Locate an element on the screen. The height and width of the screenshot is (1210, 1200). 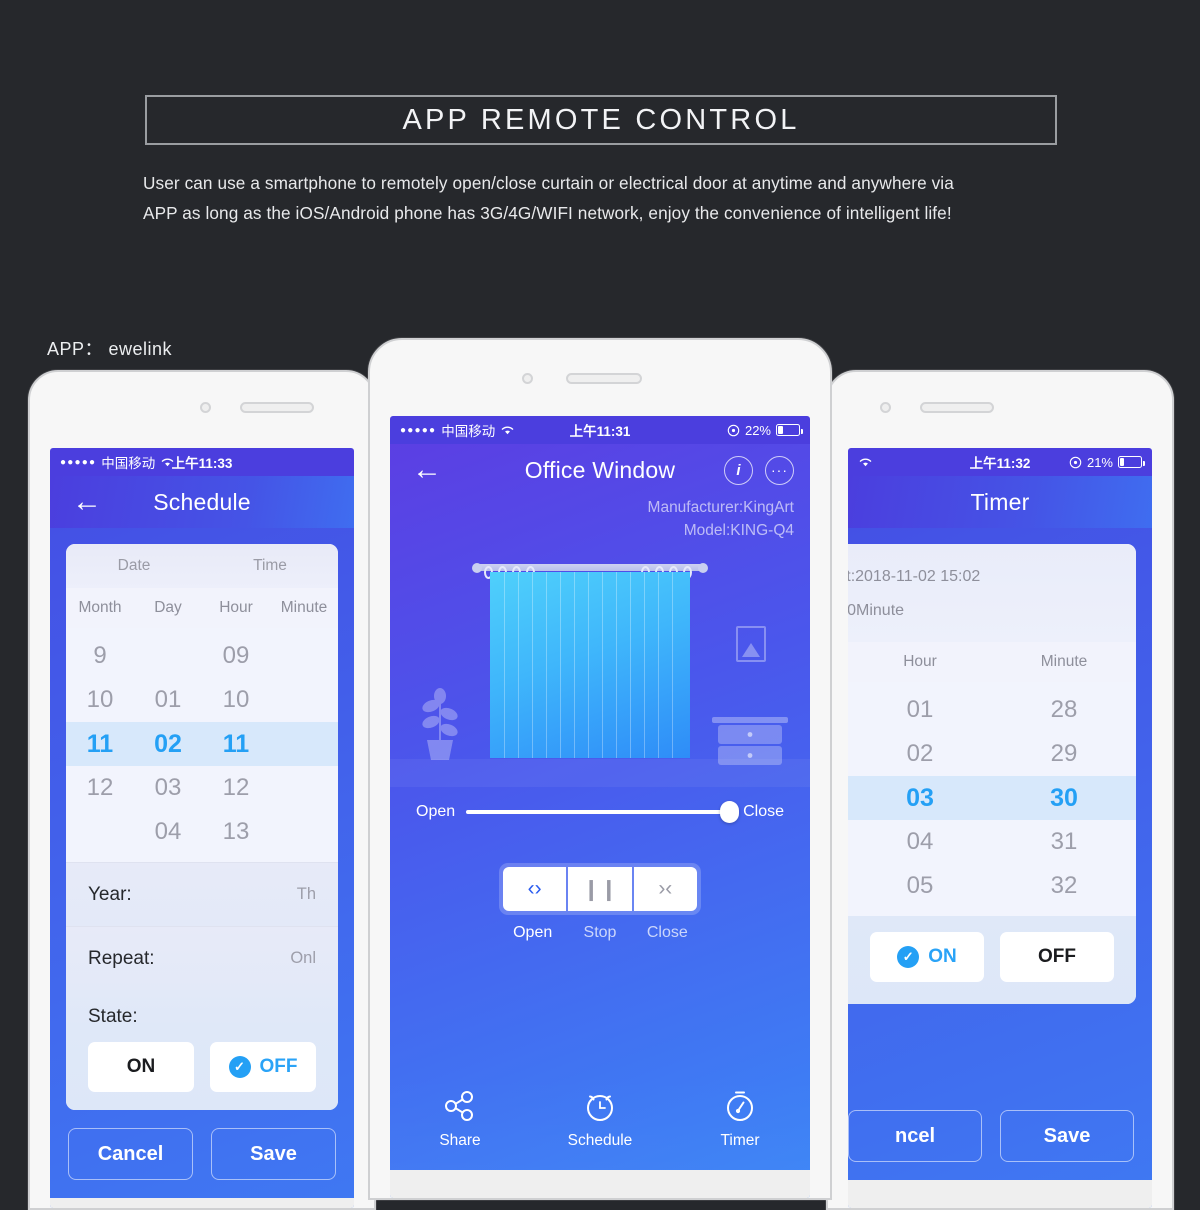
picker-cell: 05 is located at coordinates (920, 886).